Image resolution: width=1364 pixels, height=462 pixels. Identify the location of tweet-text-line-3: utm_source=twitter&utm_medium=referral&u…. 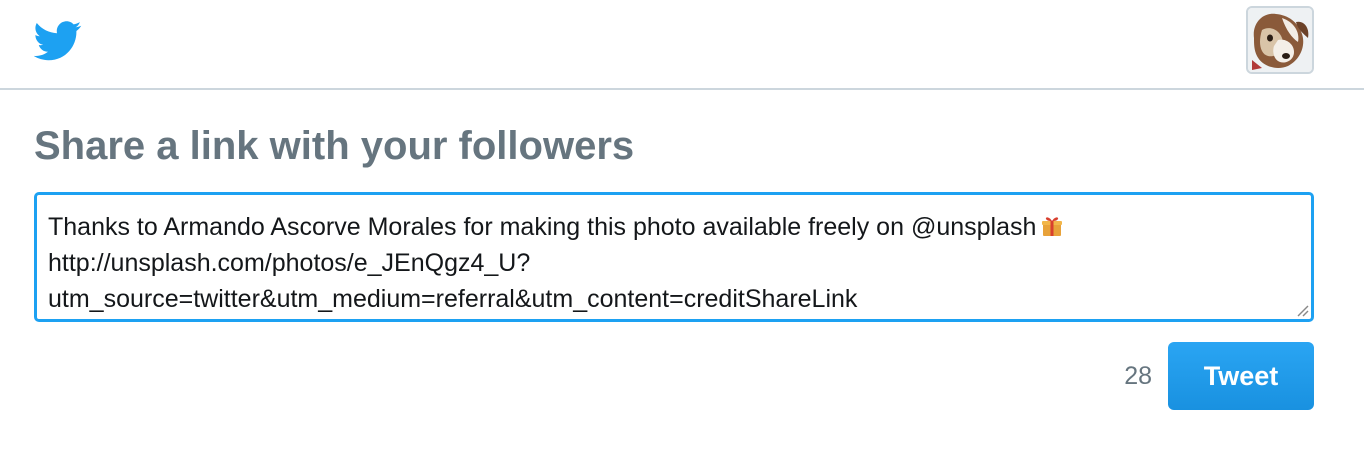
(453, 299).